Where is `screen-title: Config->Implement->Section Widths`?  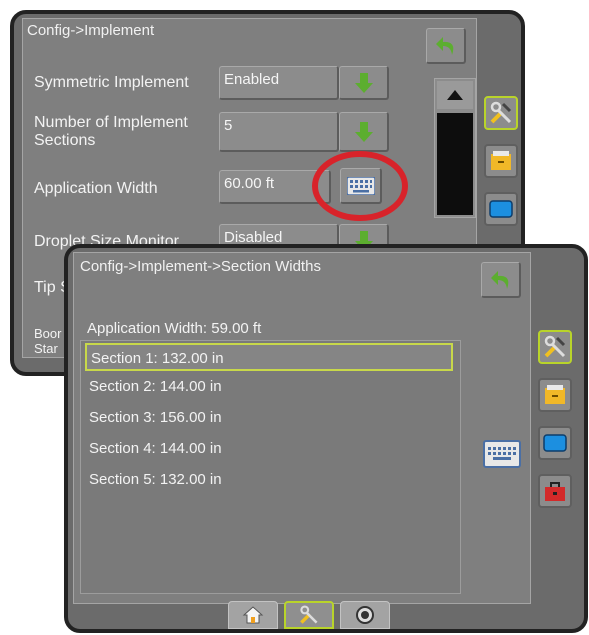 screen-title: Config->Implement->Section Widths is located at coordinates (200, 266).